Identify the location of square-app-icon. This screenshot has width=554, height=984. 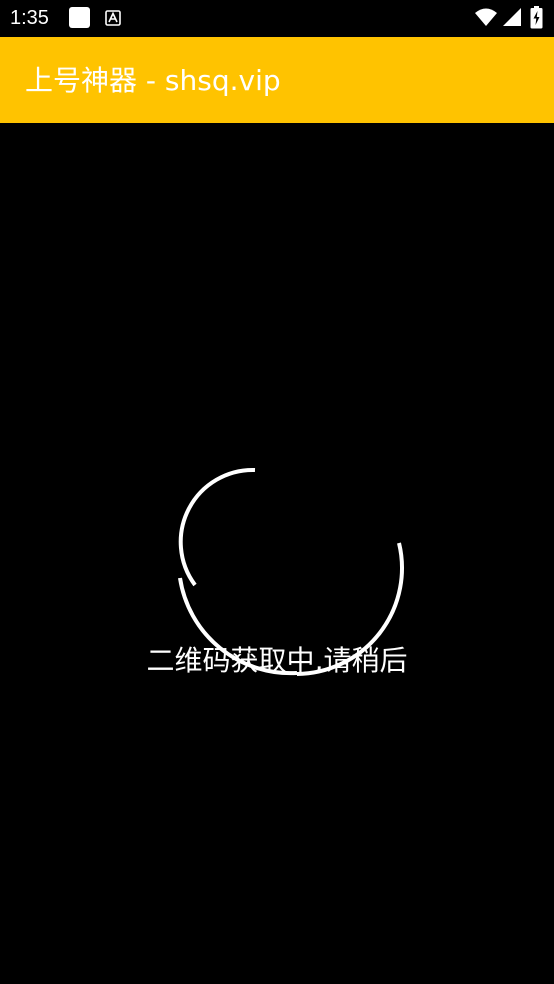
(79, 17).